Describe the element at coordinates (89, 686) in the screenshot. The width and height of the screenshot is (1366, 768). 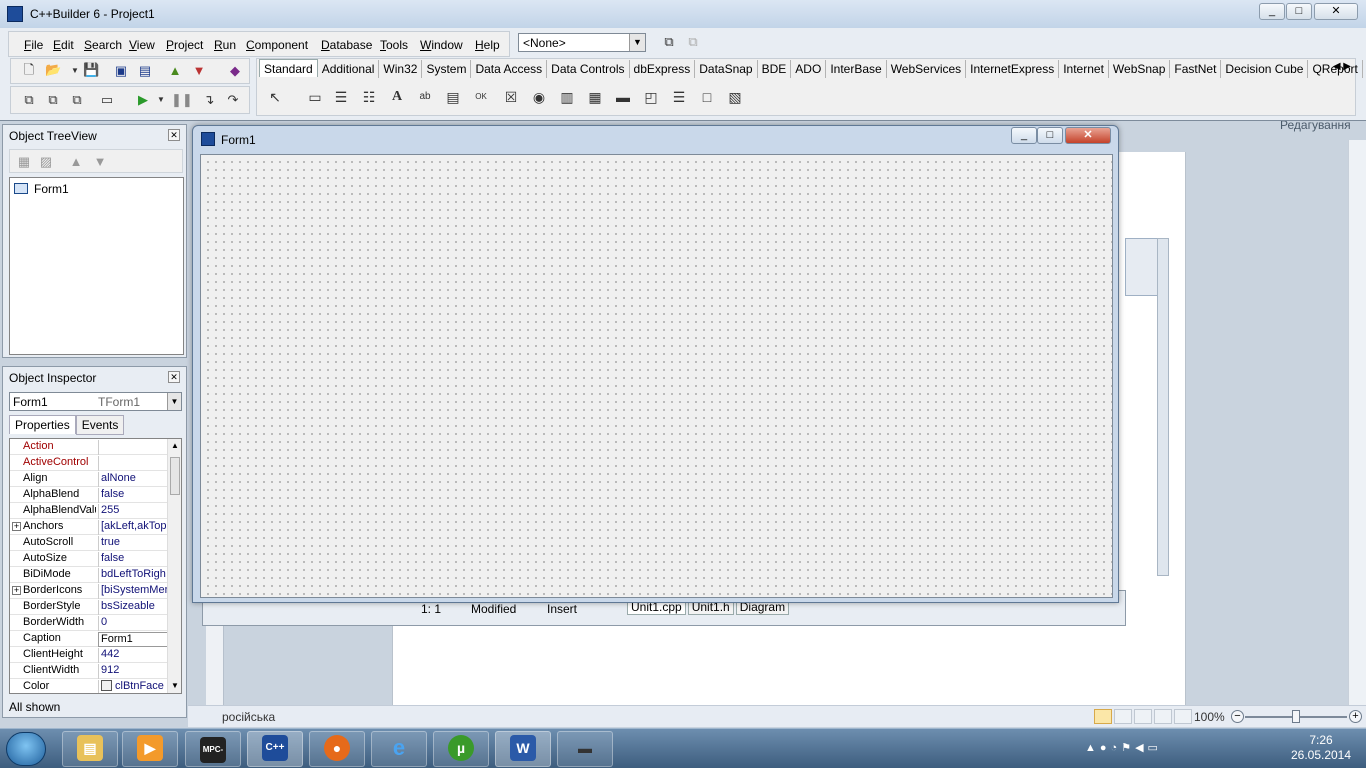
I see `property-row: Color clBtnFace` at that location.